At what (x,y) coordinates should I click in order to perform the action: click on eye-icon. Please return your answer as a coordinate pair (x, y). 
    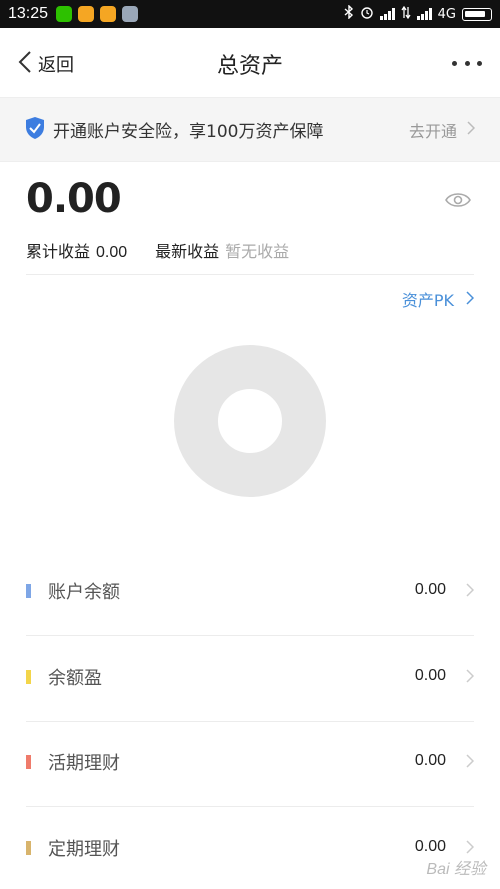
    Looking at the image, I should click on (458, 202).